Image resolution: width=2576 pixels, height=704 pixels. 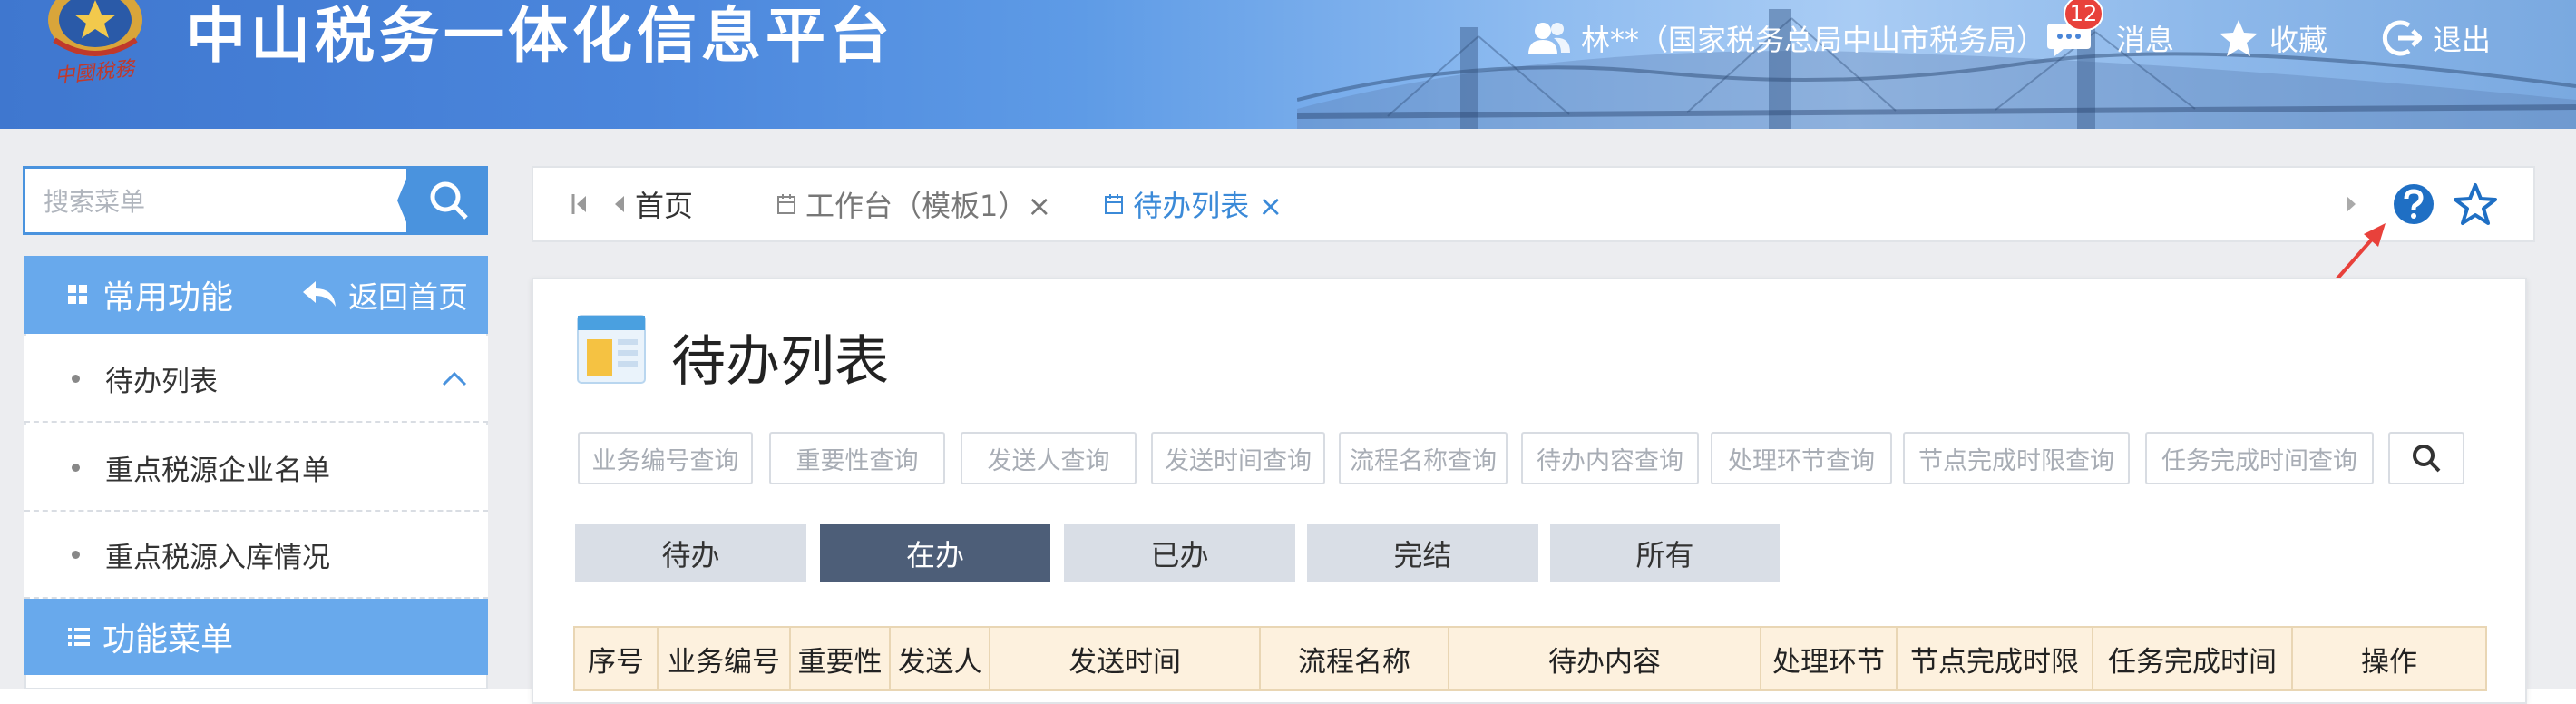 What do you see at coordinates (540, 36) in the screenshot?
I see `app-title: 中山税务一体化信息平台` at bounding box center [540, 36].